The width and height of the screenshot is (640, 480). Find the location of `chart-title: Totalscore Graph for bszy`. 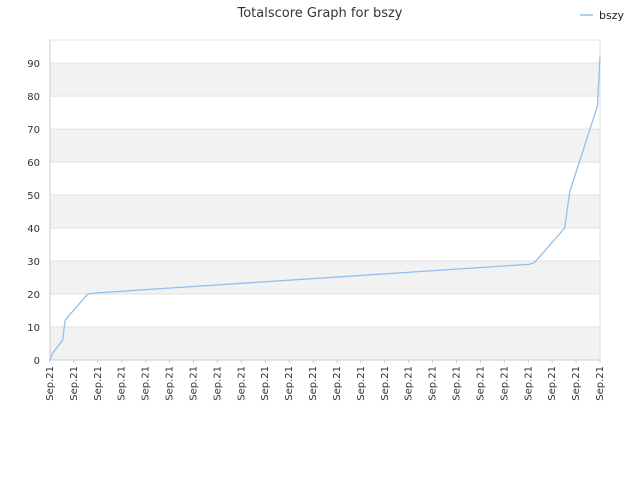

chart-title: Totalscore Graph for bszy is located at coordinates (320, 13).